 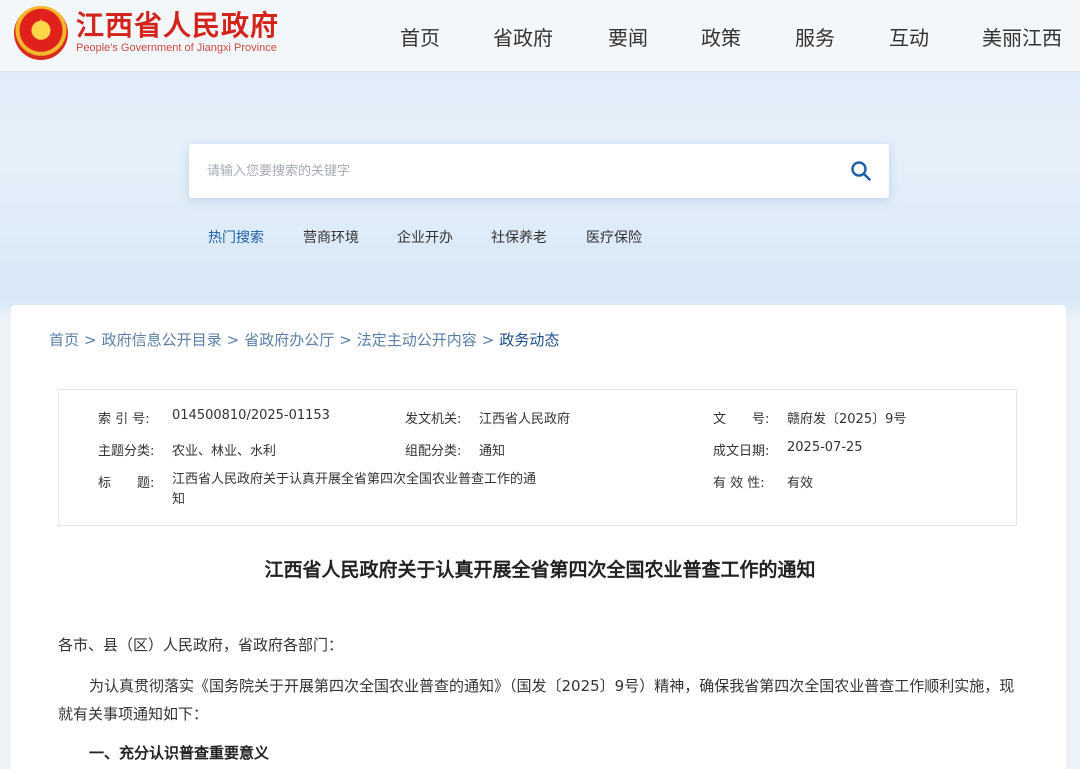 What do you see at coordinates (179, 753) in the screenshot?
I see `section-heading: 一、充分认识普查重要意义` at bounding box center [179, 753].